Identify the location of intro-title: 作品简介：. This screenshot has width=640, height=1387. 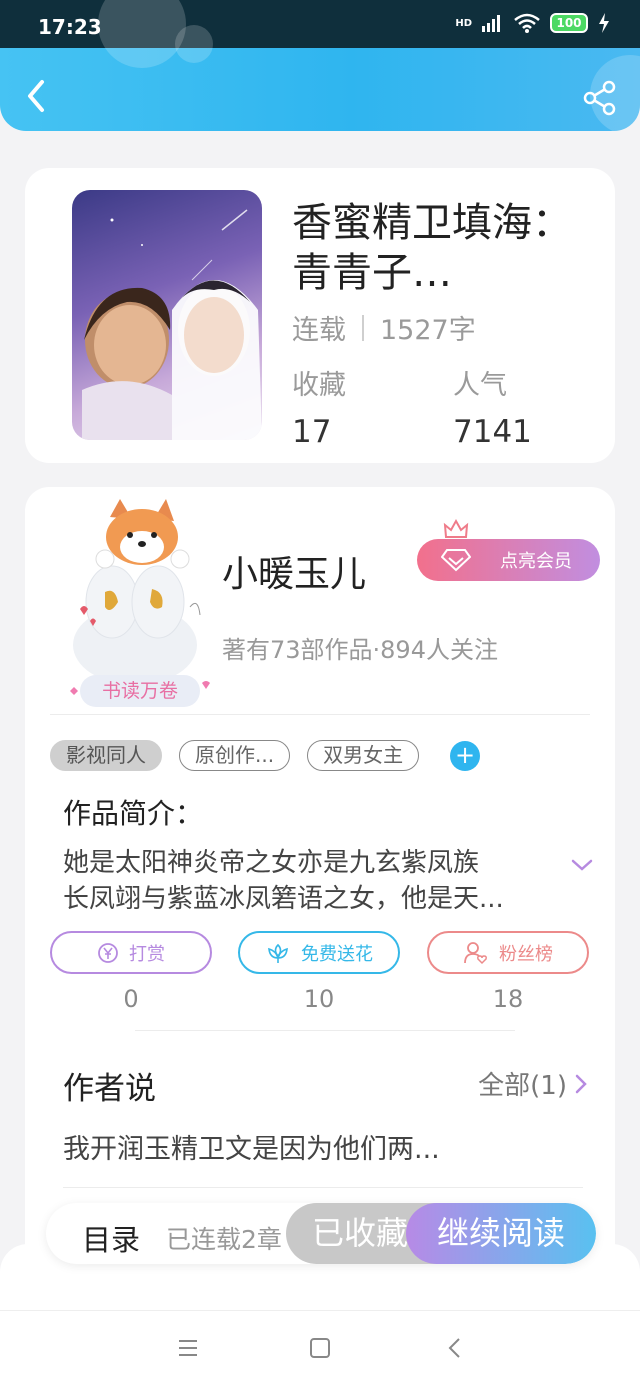
(133, 813).